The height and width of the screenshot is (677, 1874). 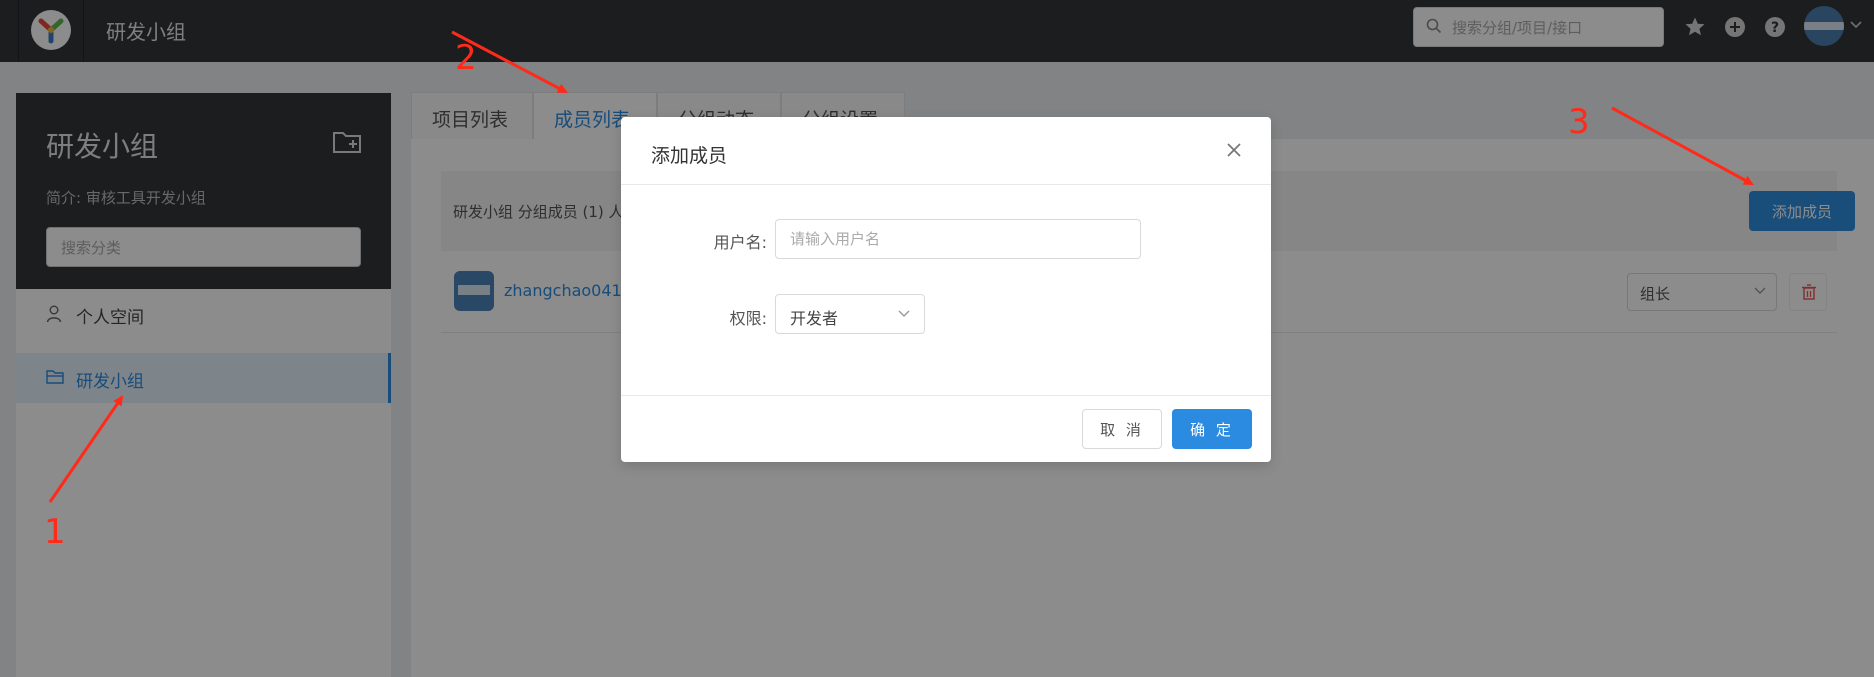 I want to click on annotation-number-2: 2, so click(x=466, y=58).